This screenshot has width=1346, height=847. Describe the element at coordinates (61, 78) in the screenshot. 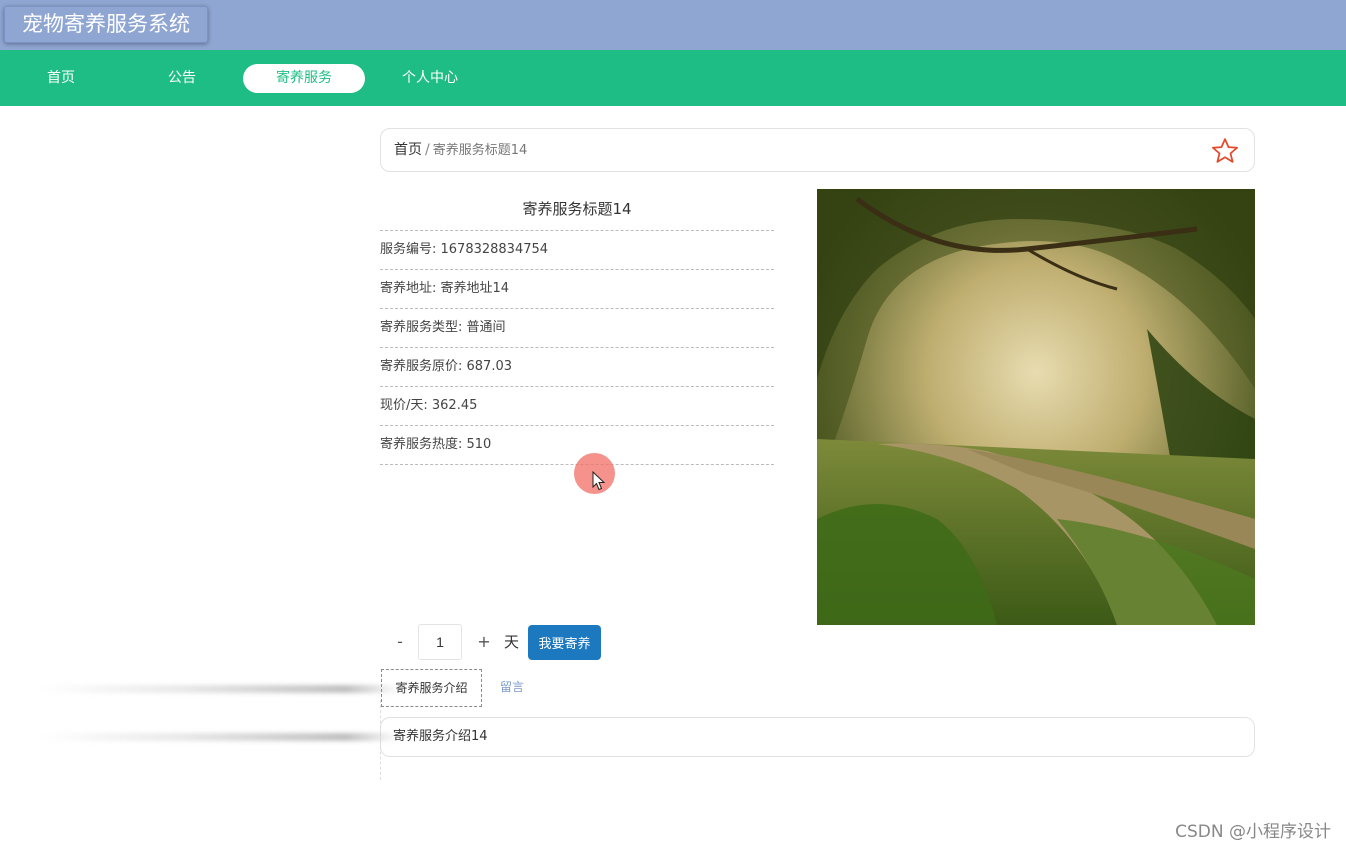

I see `nav-item-home: 首页` at that location.